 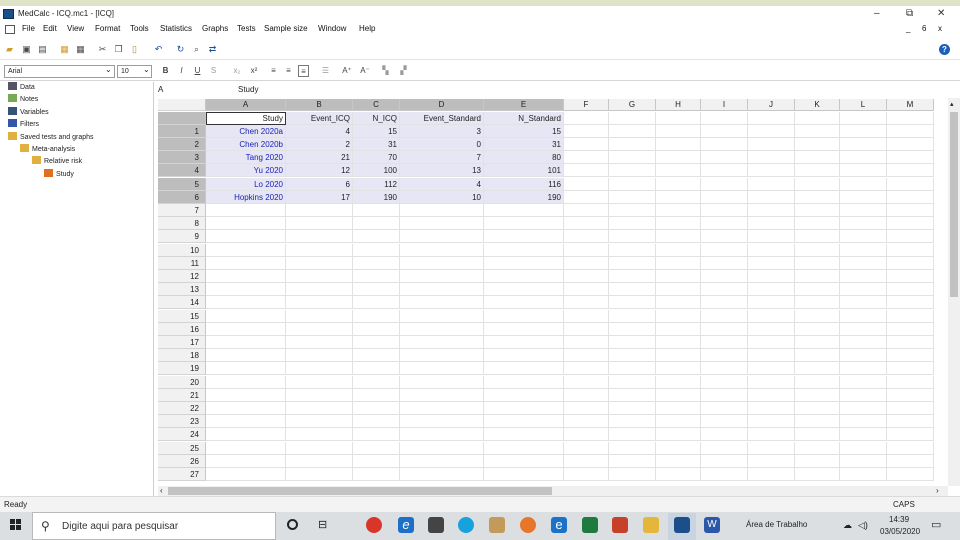 What do you see at coordinates (246, 144) in the screenshot?
I see `study-cell: Chen 2020b` at bounding box center [246, 144].